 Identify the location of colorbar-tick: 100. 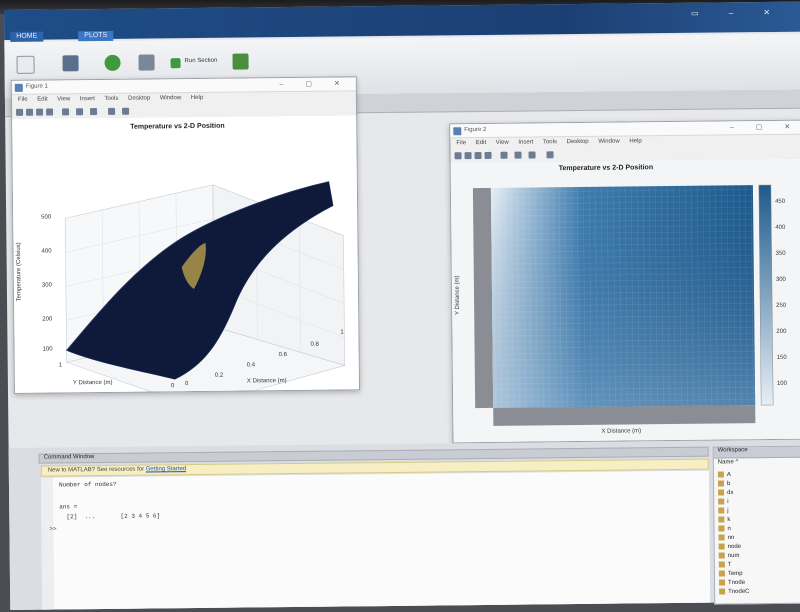
(782, 383).